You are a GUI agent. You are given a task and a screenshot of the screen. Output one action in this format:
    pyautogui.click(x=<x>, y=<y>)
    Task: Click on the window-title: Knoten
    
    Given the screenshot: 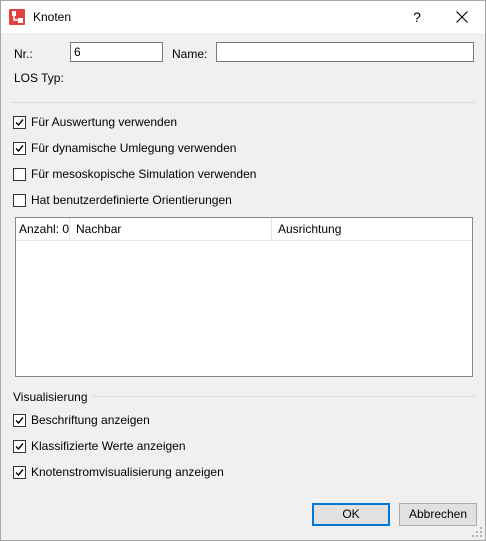 What is the action you would take?
    pyautogui.click(x=52, y=17)
    